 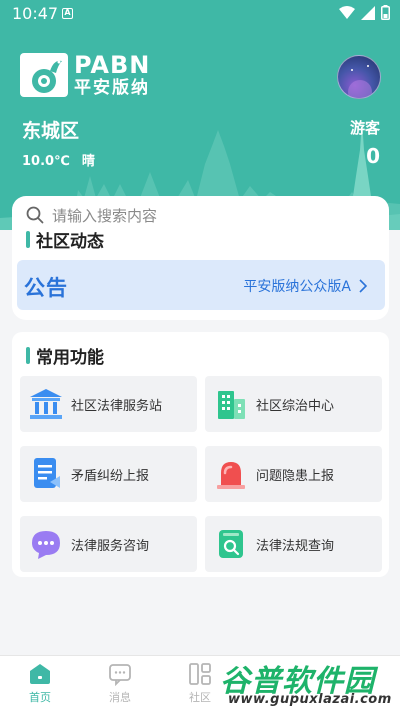 What do you see at coordinates (120, 697) in the screenshot?
I see `nav-messages-label: 消息` at bounding box center [120, 697].